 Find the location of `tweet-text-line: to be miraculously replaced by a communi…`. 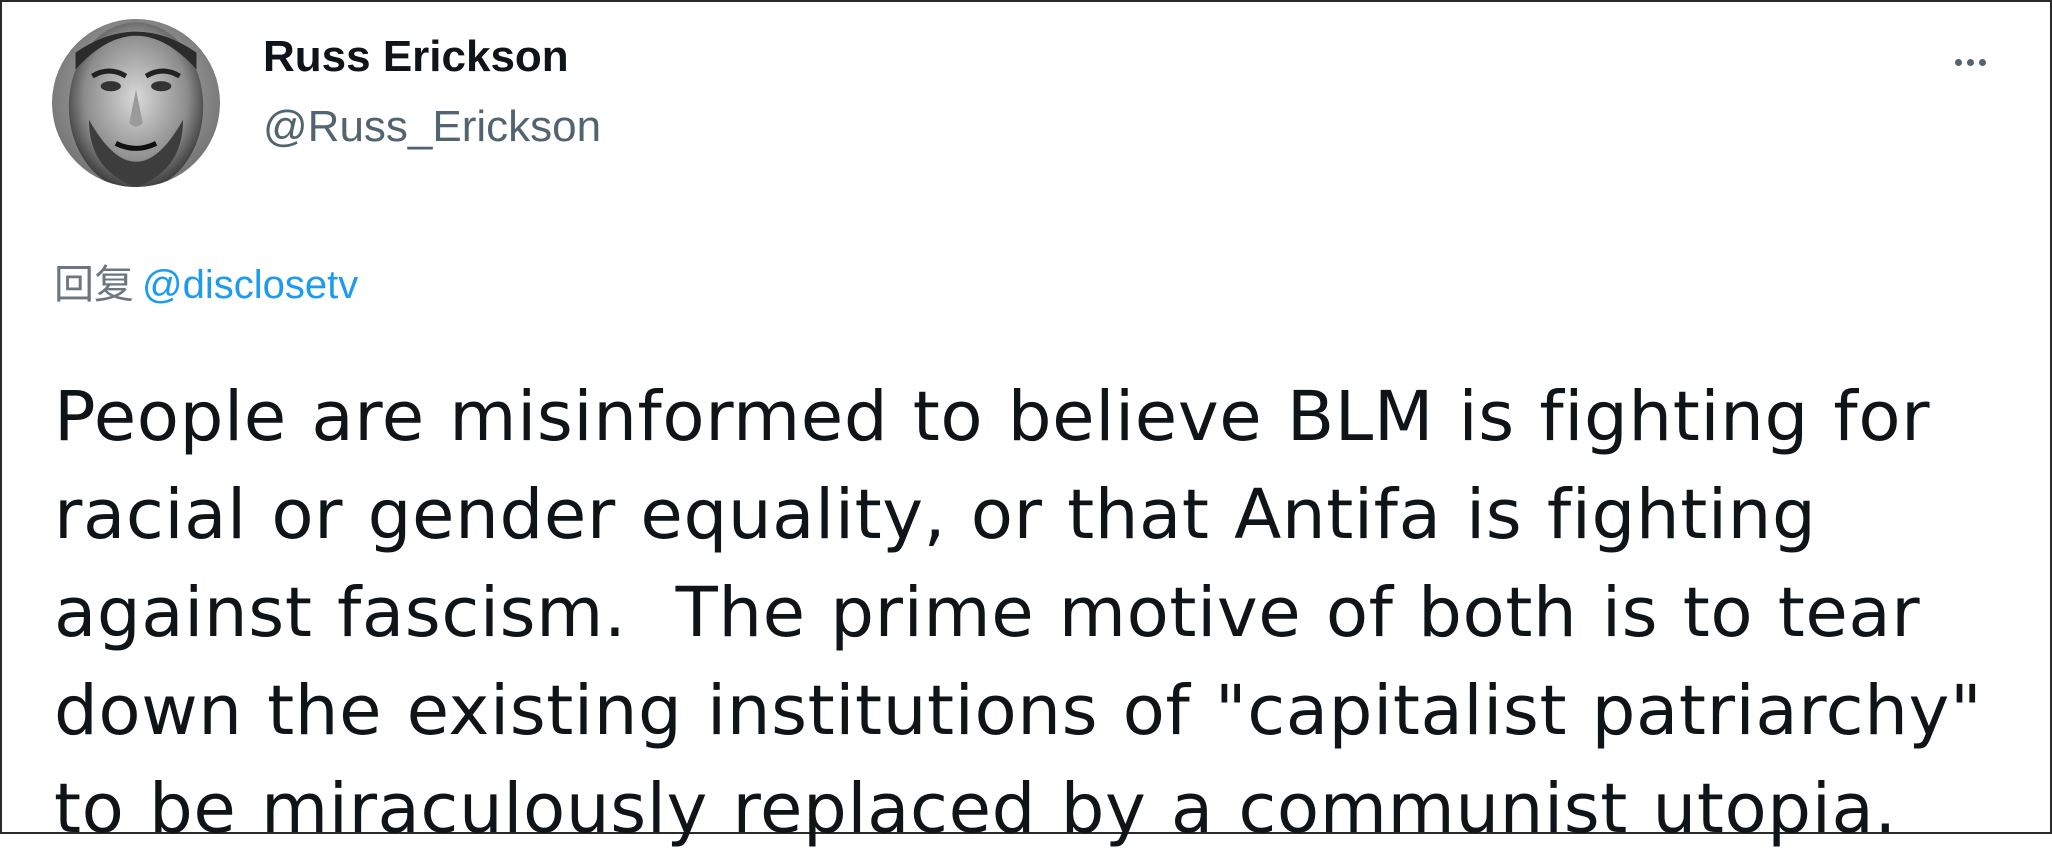

tweet-text-line: to be miraculously replaced by a communi… is located at coordinates (975, 809).